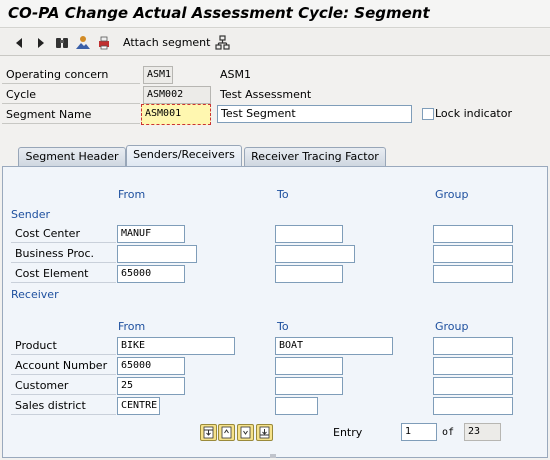 This screenshot has width=550, height=460. Describe the element at coordinates (104, 43) in the screenshot. I see `printer-icon` at that location.